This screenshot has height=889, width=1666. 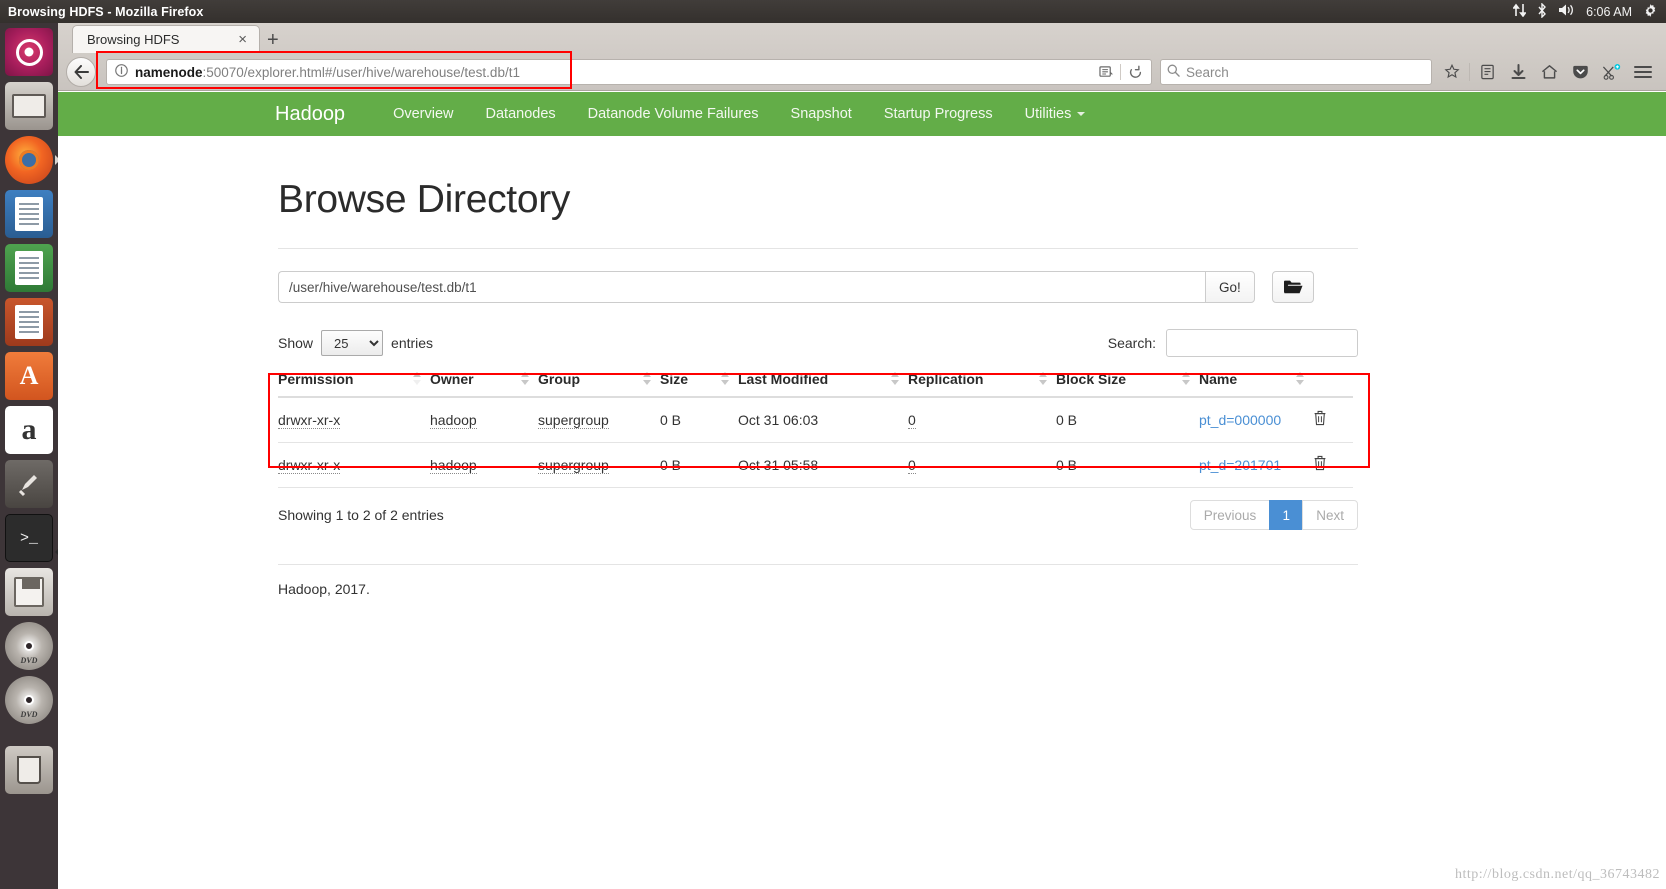 I want to click on ubuntu-dash-icon, so click(x=29, y=52).